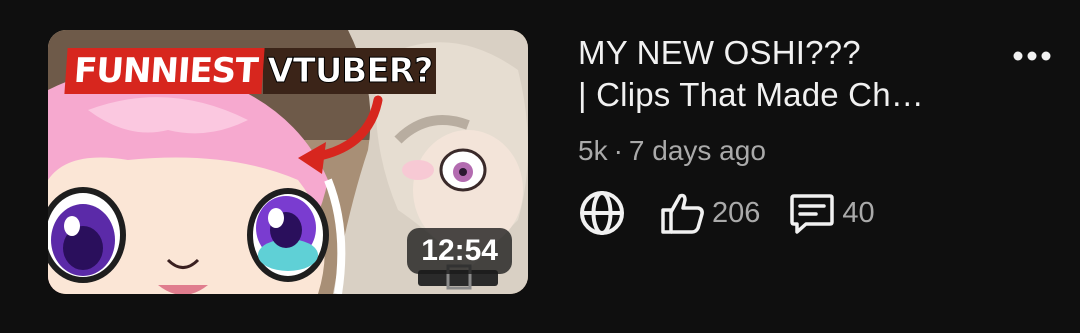 The height and width of the screenshot is (333, 1080). What do you see at coordinates (350, 71) in the screenshot?
I see `thumbnail-caption-white: VTUBER?` at bounding box center [350, 71].